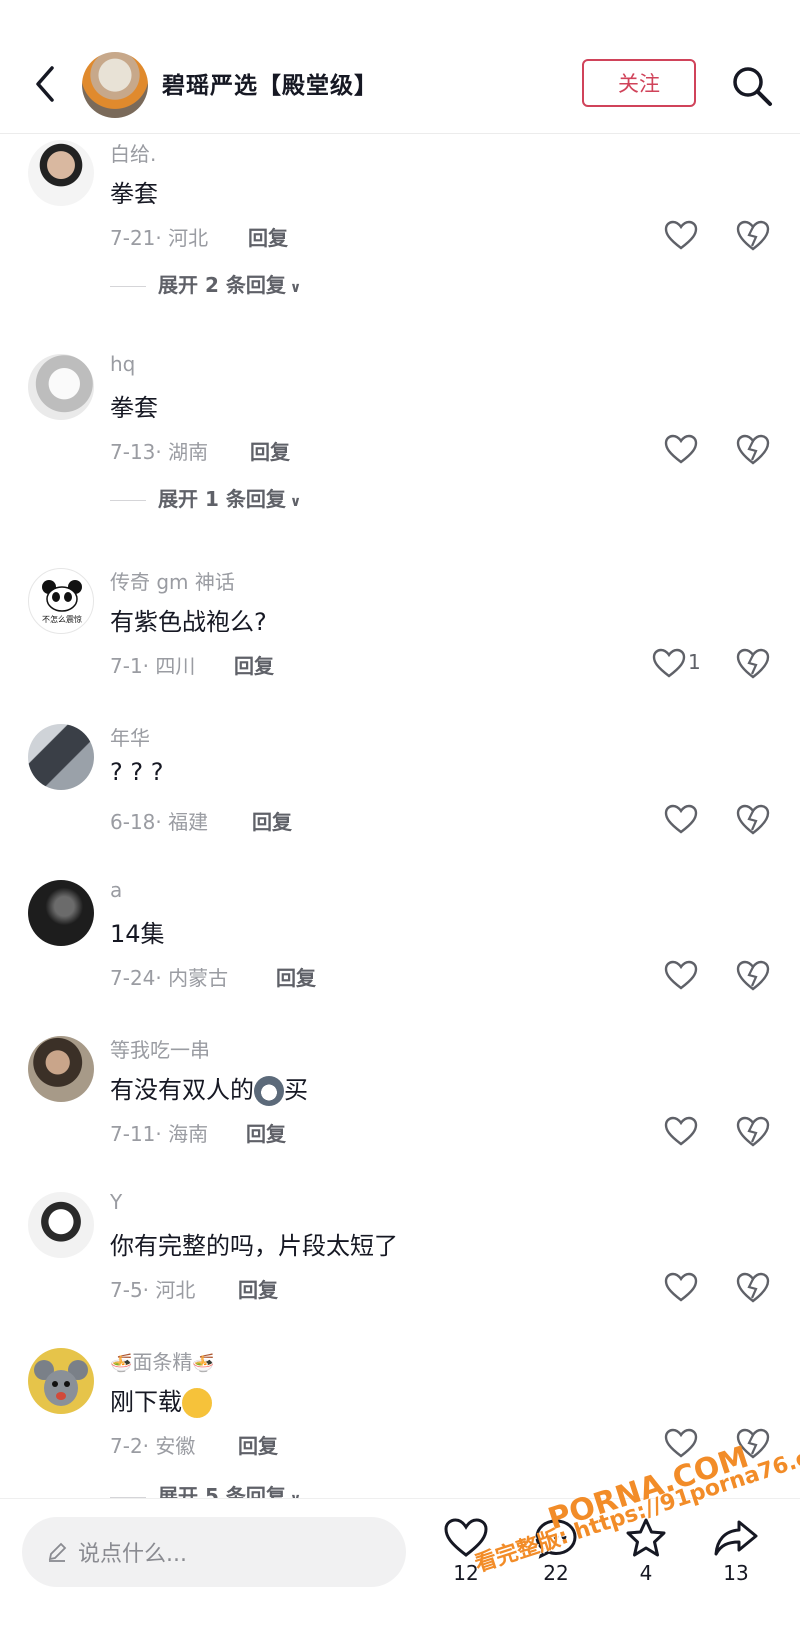  I want to click on search-icon, so click(752, 86).